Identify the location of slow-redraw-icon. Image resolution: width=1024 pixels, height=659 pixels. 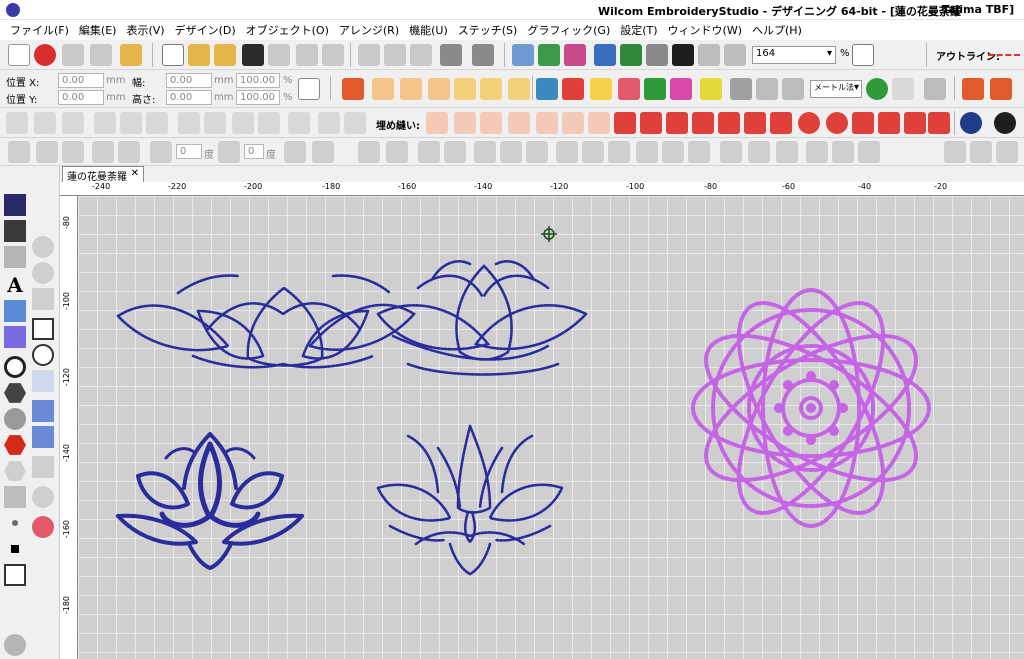
(657, 55).